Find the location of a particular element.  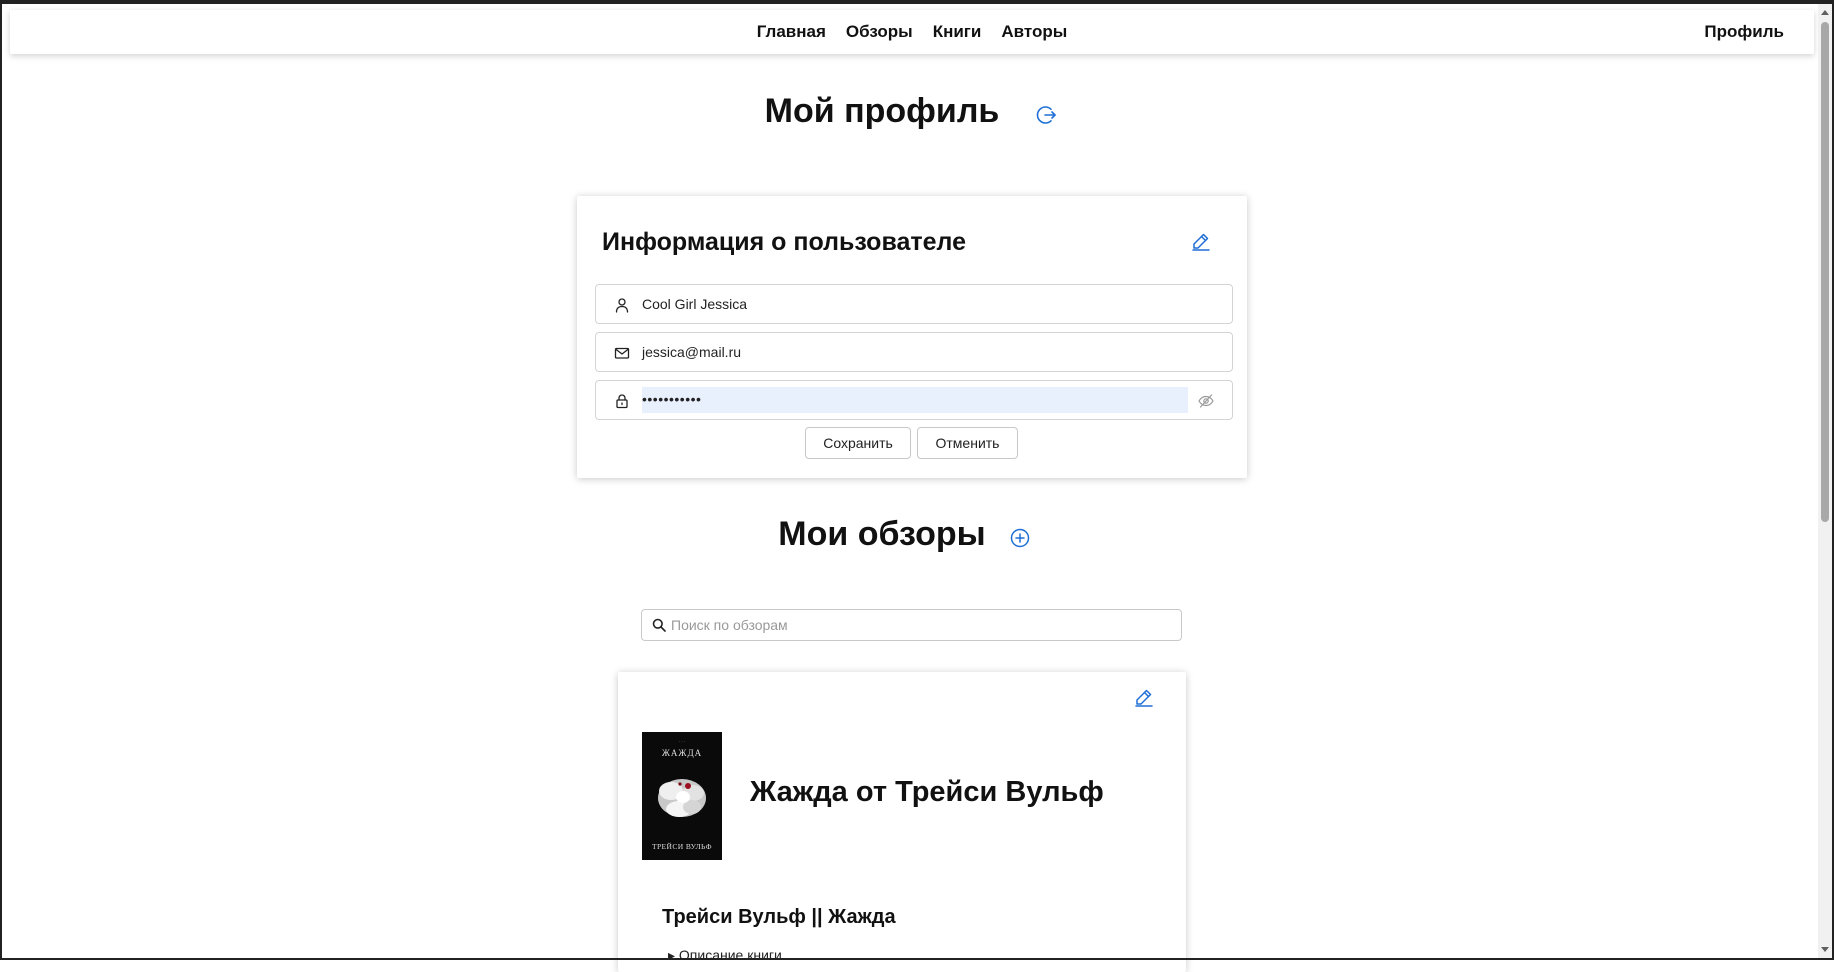

email-value: jessica@mail.ru is located at coordinates (692, 352).